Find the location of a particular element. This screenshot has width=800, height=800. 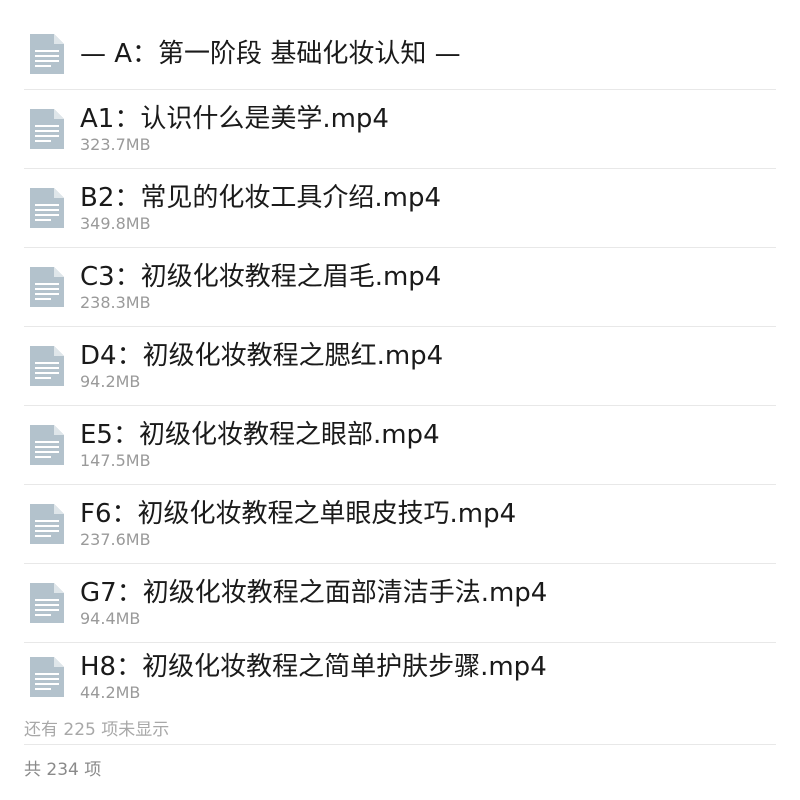

section-title: — A：第一阶段 基础化妆认知 — is located at coordinates (270, 54).